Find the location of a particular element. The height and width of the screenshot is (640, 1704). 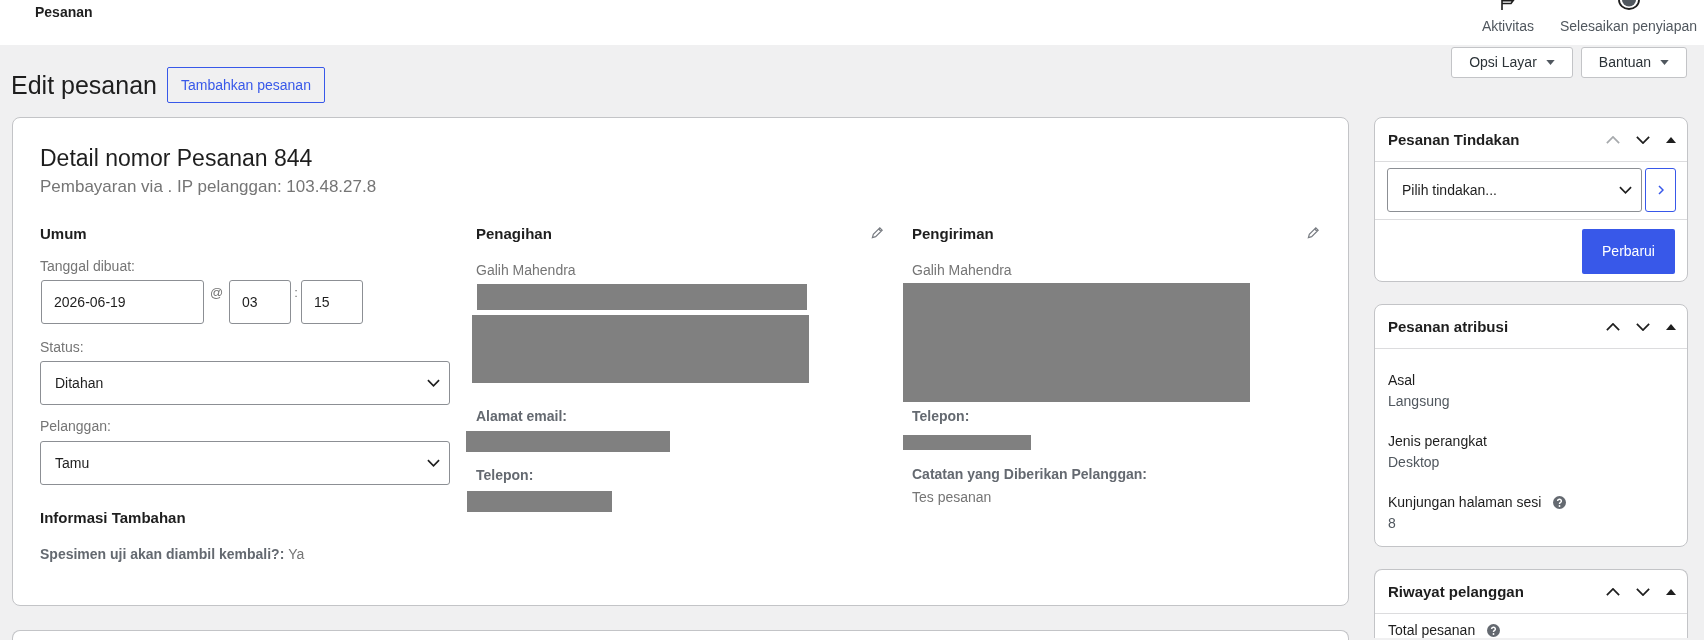

toolbar-button: Selesaikan penyiapan is located at coordinates (1628, 22).